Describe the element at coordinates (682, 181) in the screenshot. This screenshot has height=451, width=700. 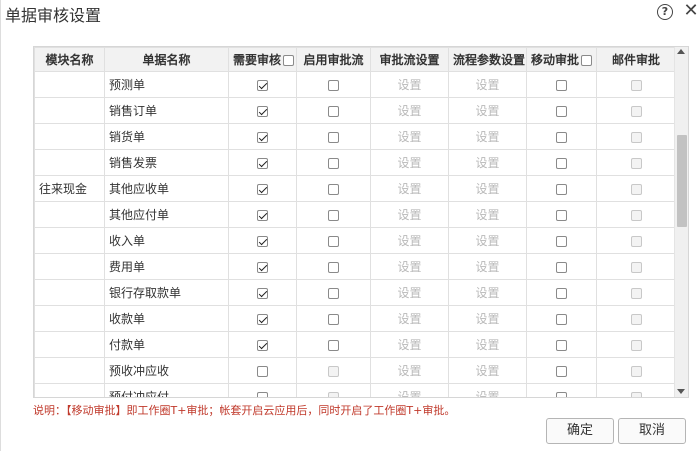
I see `scroll-thumb` at that location.